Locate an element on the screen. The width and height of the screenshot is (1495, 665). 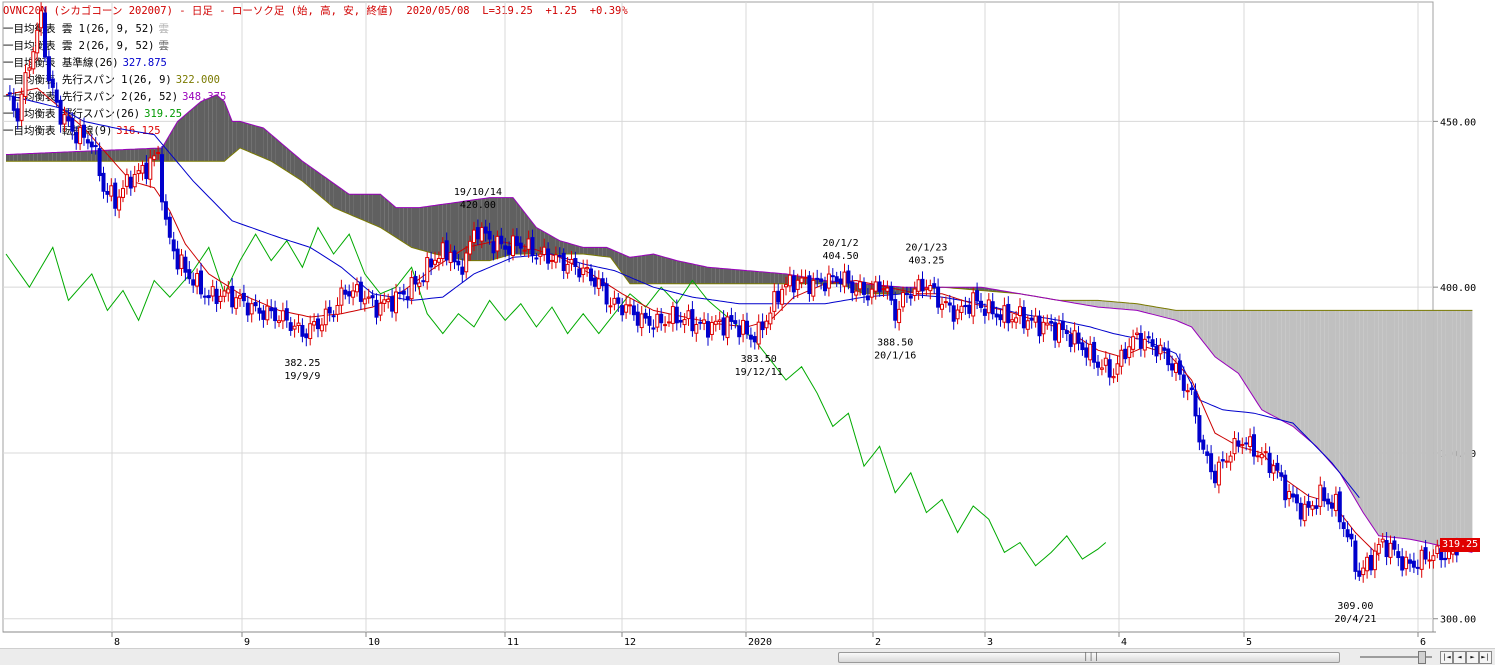
y-tick-label: 300.00 is located at coordinates (1458, 620).